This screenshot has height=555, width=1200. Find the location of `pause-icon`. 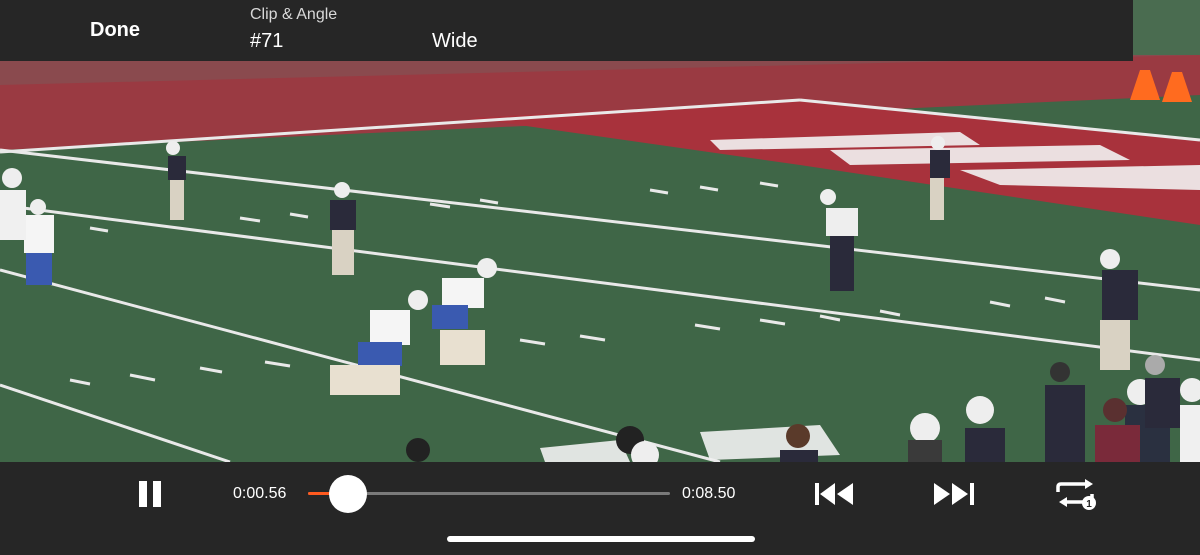

pause-icon is located at coordinates (150, 494).